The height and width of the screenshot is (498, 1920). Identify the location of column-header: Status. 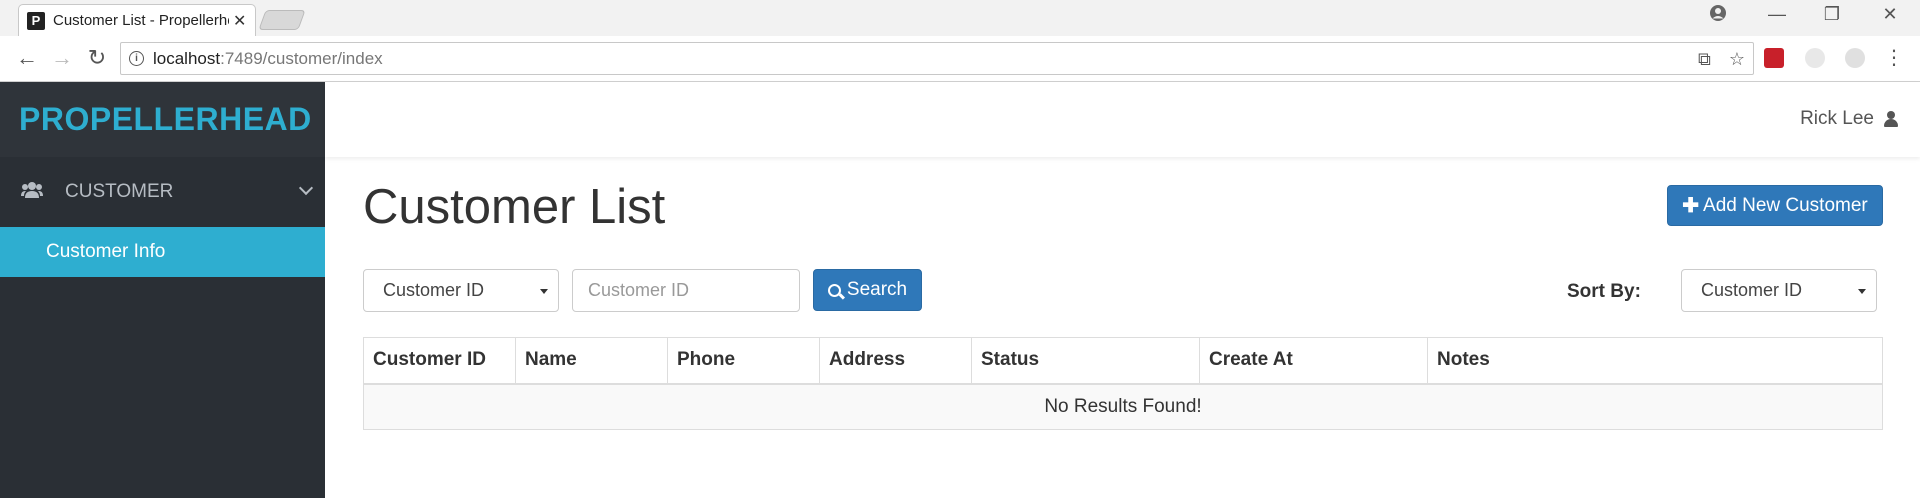
(1085, 361).